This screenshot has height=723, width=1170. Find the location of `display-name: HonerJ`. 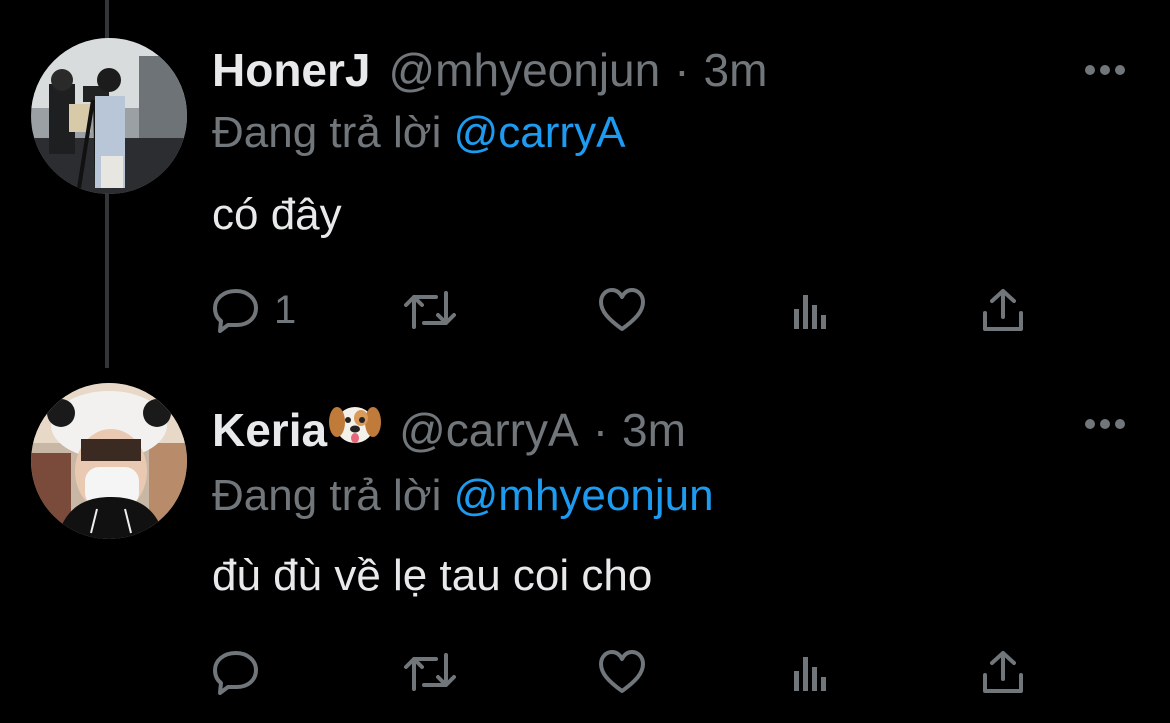

display-name: HonerJ is located at coordinates (291, 70).